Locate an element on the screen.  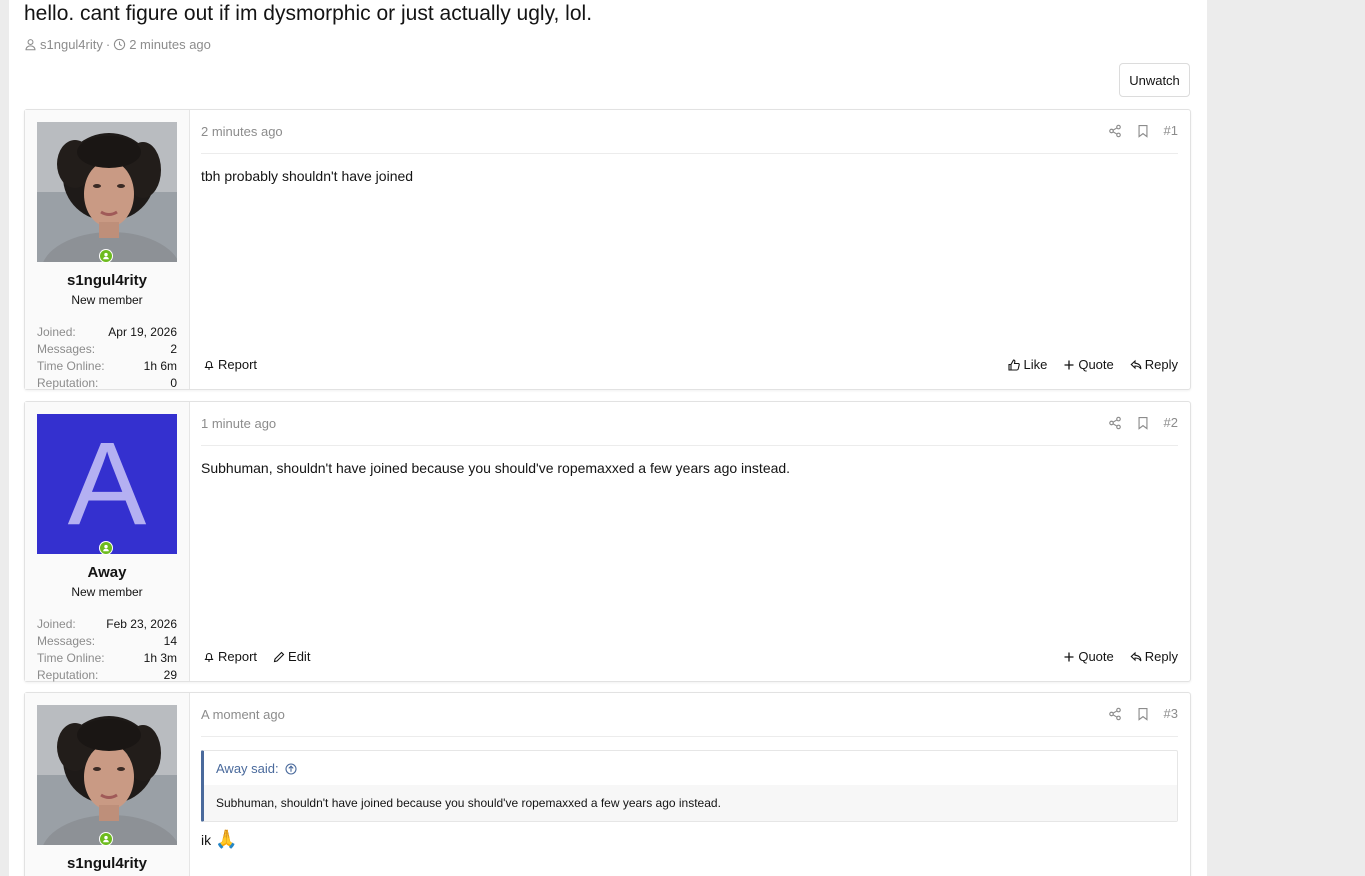
user-icon is located at coordinates (30, 45).